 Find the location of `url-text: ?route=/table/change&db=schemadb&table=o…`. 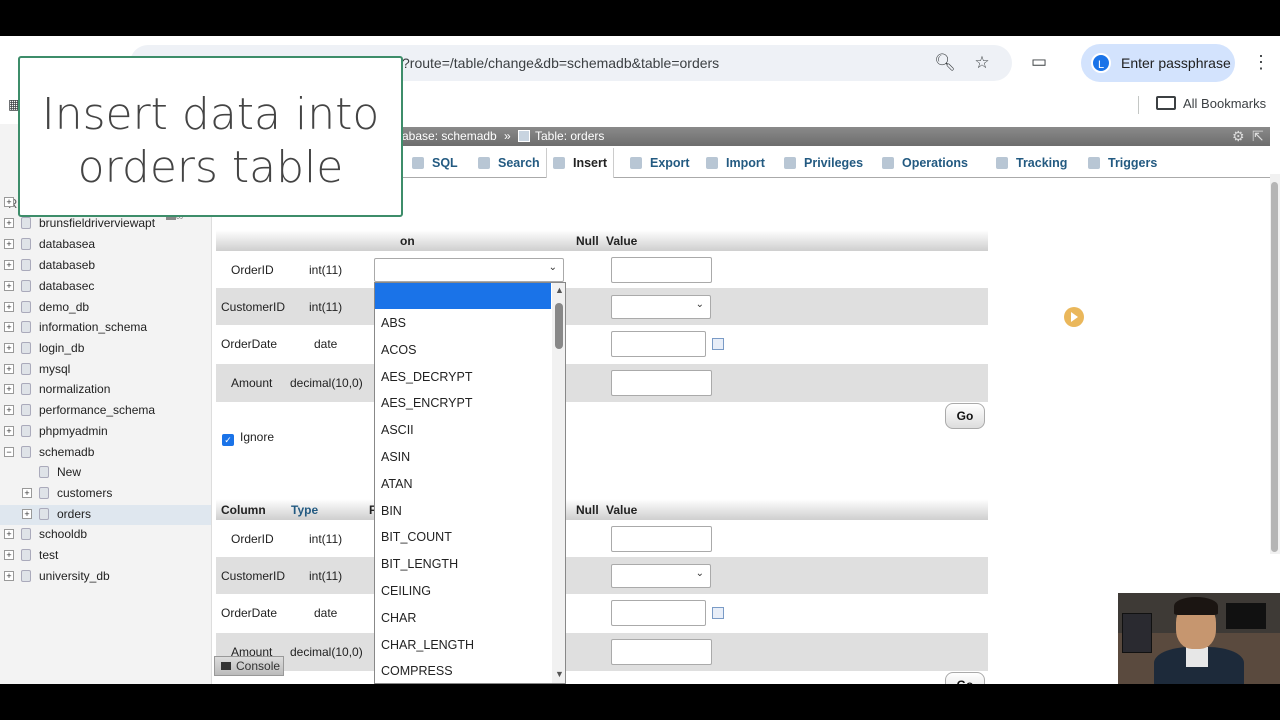

url-text: ?route=/table/change&db=schemadb&table=o… is located at coordinates (560, 63).